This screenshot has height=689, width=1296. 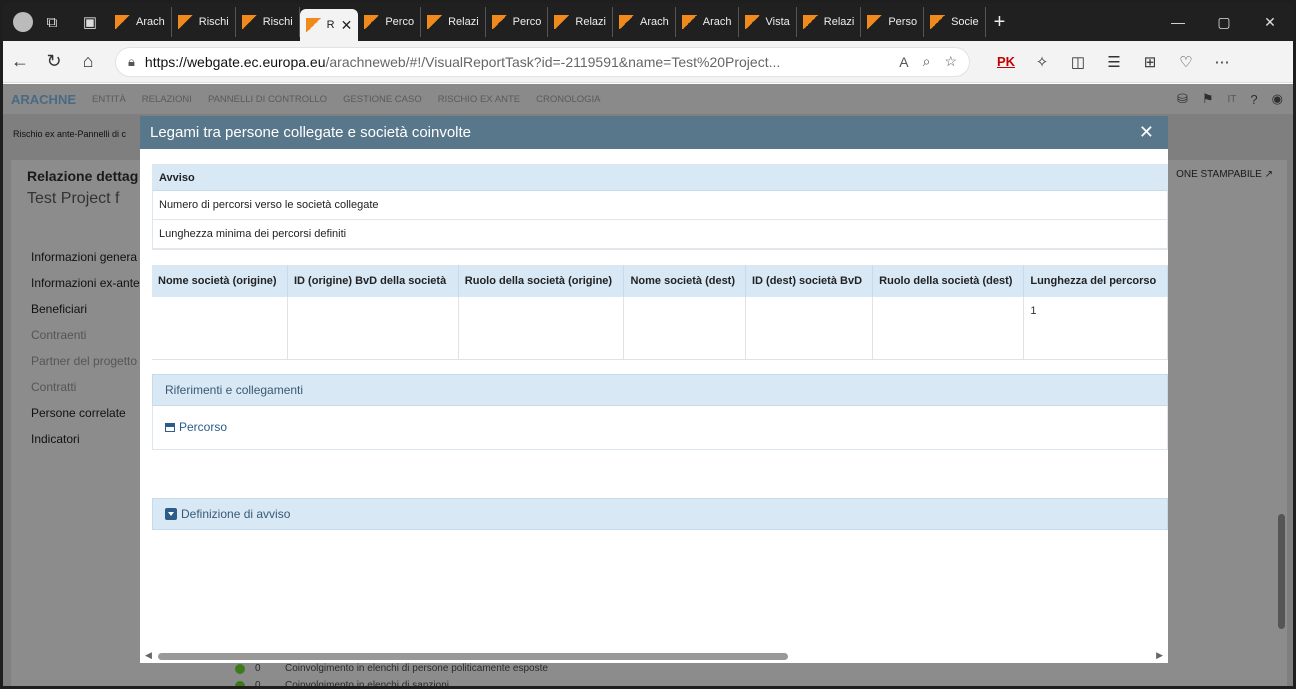 I want to click on nav-right-tools: ⛁ ⚑ IT ? ◉, so click(x=1230, y=99).